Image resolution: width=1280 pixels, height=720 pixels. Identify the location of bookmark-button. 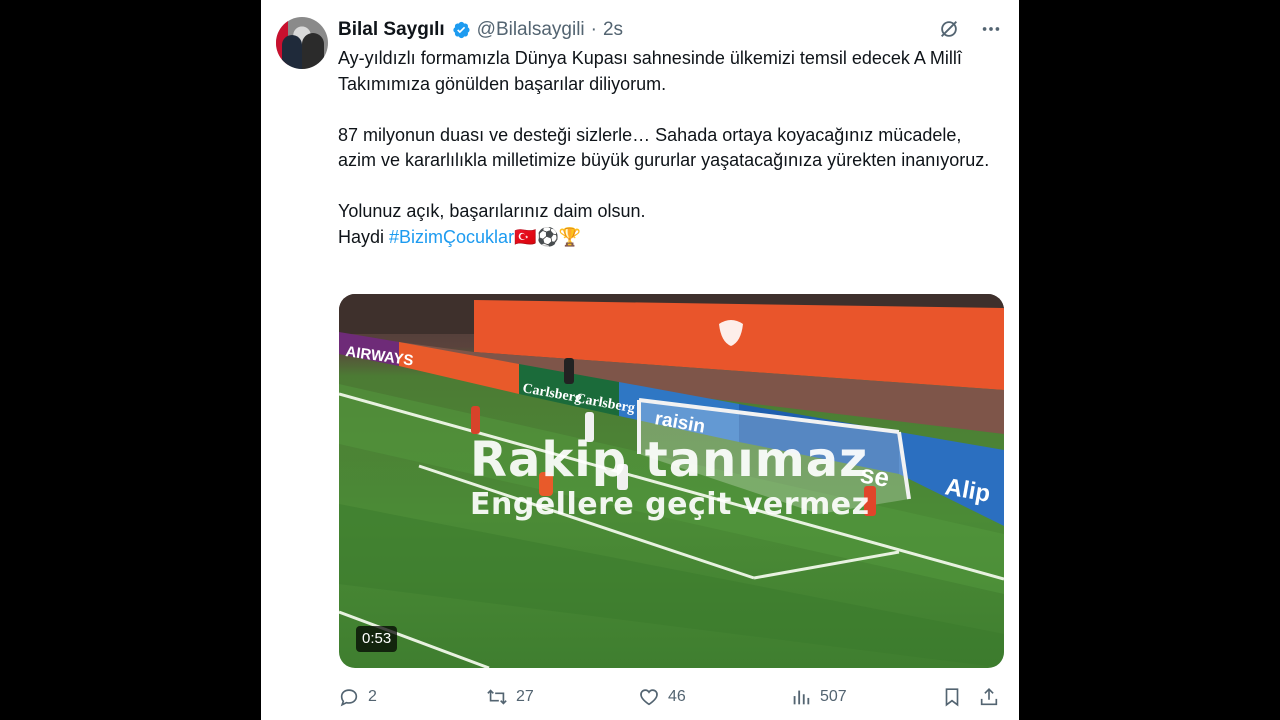
(952, 697).